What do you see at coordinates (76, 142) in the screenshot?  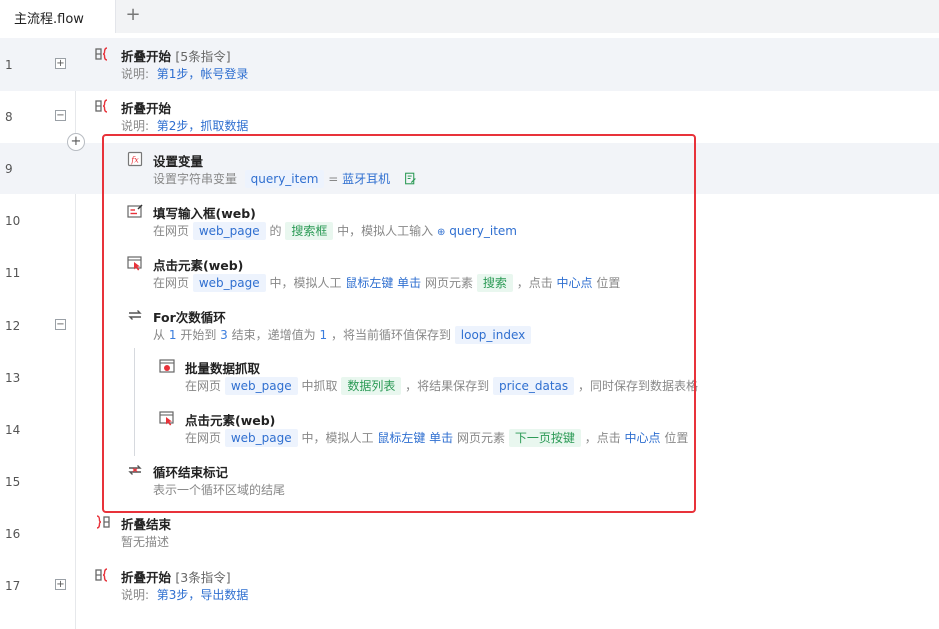 I see `add-step-button: +` at bounding box center [76, 142].